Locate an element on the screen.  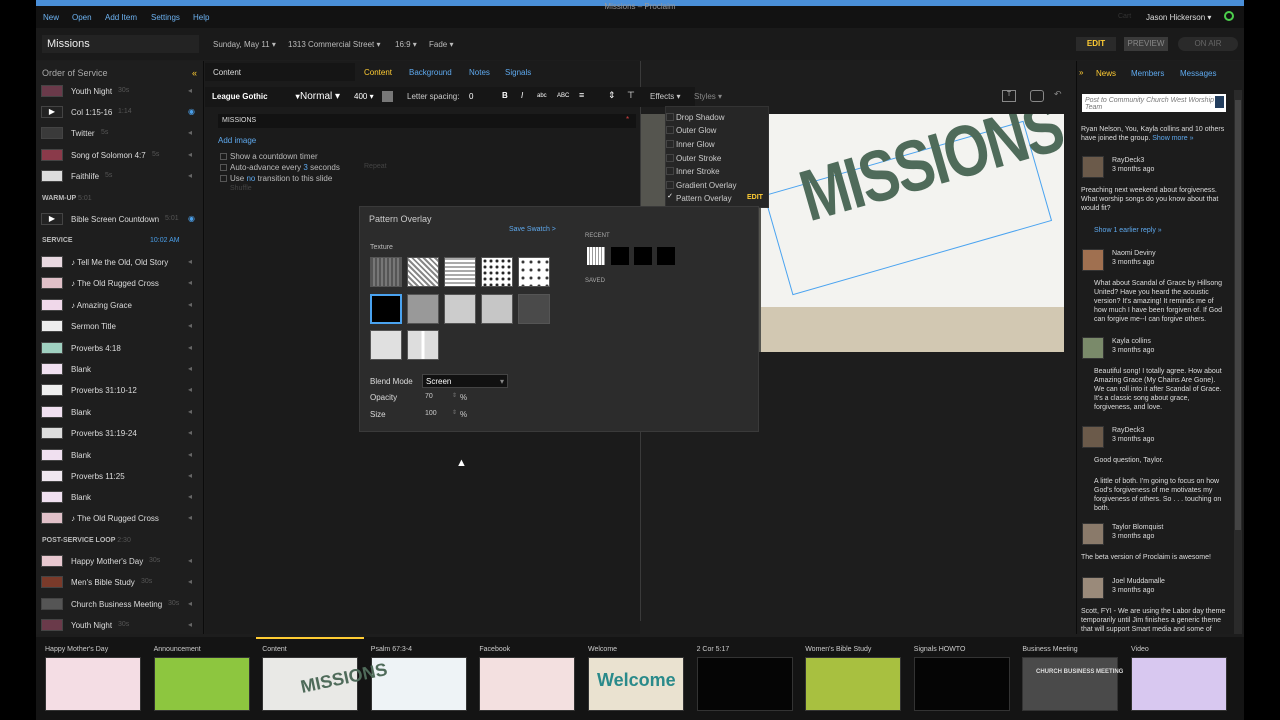
slide-preview: MISSIONS is located at coordinates (912, 233).